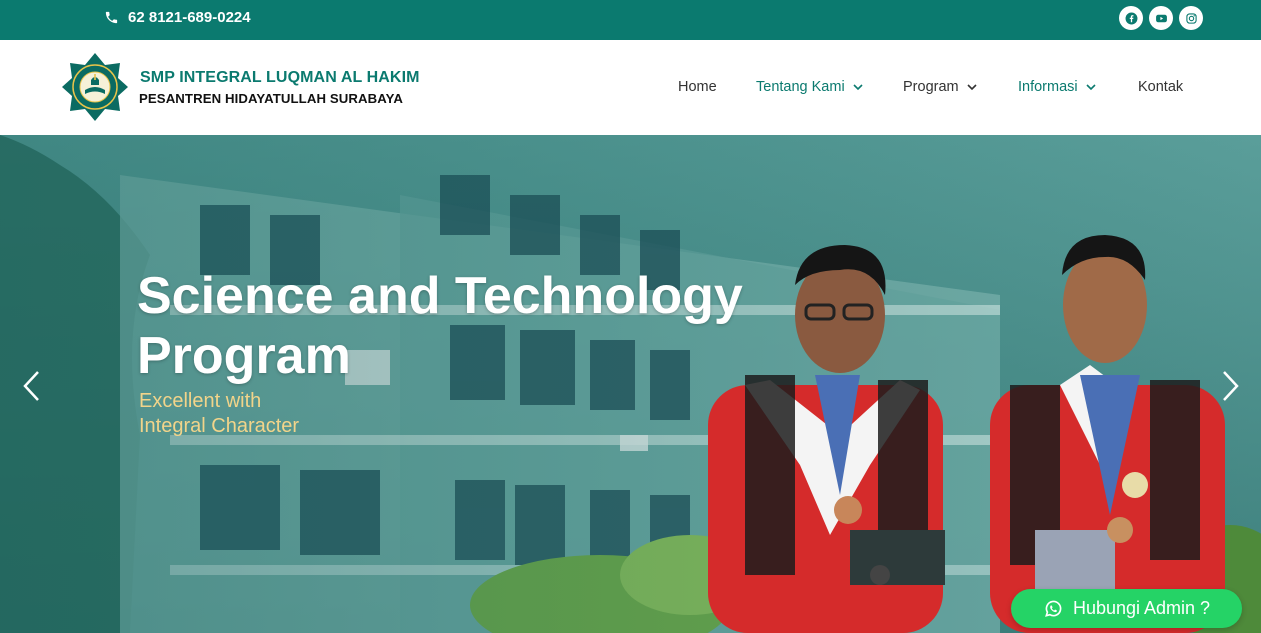 The width and height of the screenshot is (1261, 633). I want to click on whatsapp-admin-button: Hubungi Admin ?, so click(1126, 608).